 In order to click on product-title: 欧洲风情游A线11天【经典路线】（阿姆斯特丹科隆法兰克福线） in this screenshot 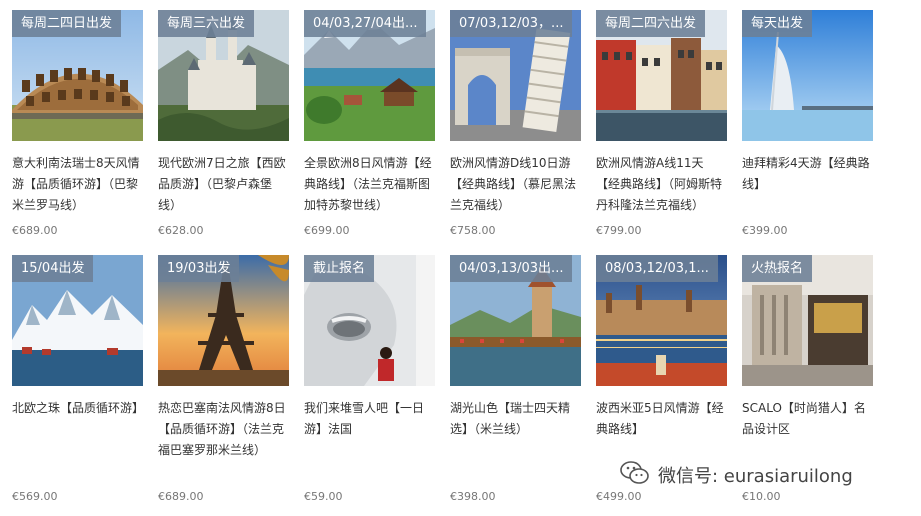, I will do `click(661, 184)`.